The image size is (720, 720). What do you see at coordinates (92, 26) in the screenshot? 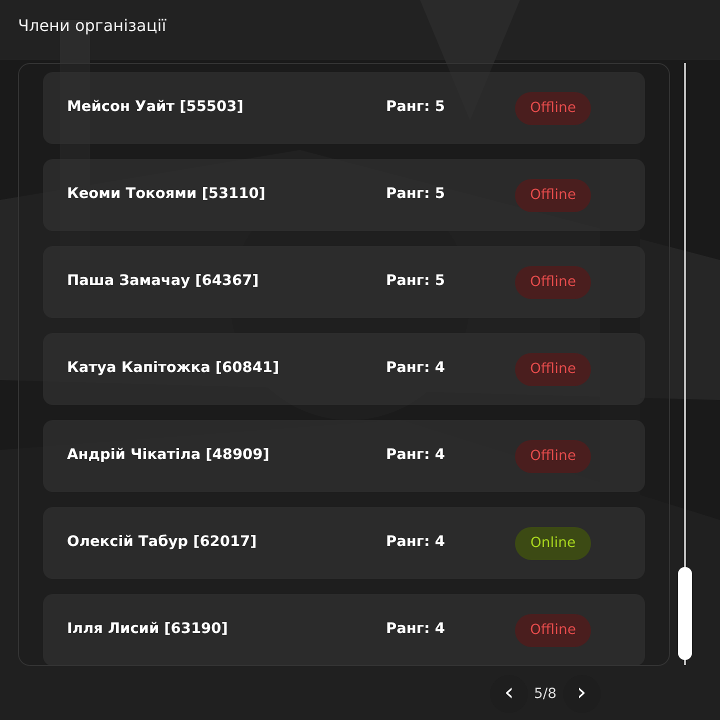
I see `page-title: Члени організації` at bounding box center [92, 26].